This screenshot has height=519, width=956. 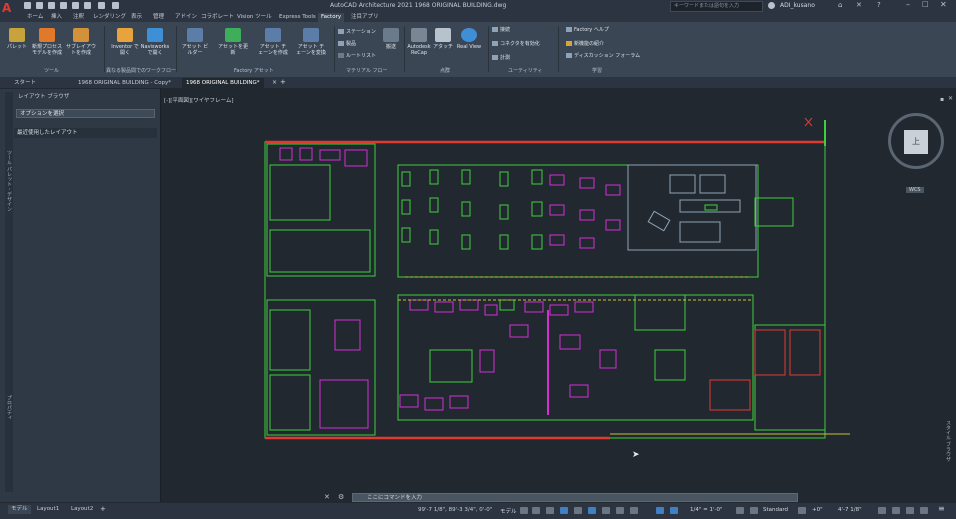 What do you see at coordinates (469, 39) in the screenshot?
I see `realview-button: Real View` at bounding box center [469, 39].